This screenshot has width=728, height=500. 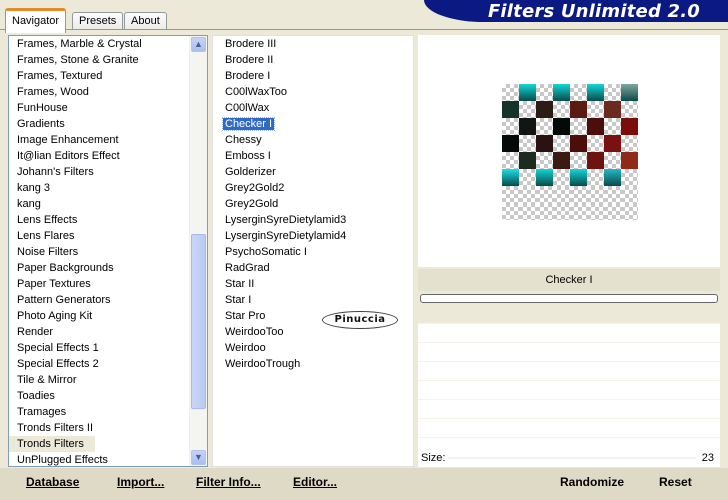 What do you see at coordinates (310, 156) in the screenshot?
I see `filter-item: Emboss I` at bounding box center [310, 156].